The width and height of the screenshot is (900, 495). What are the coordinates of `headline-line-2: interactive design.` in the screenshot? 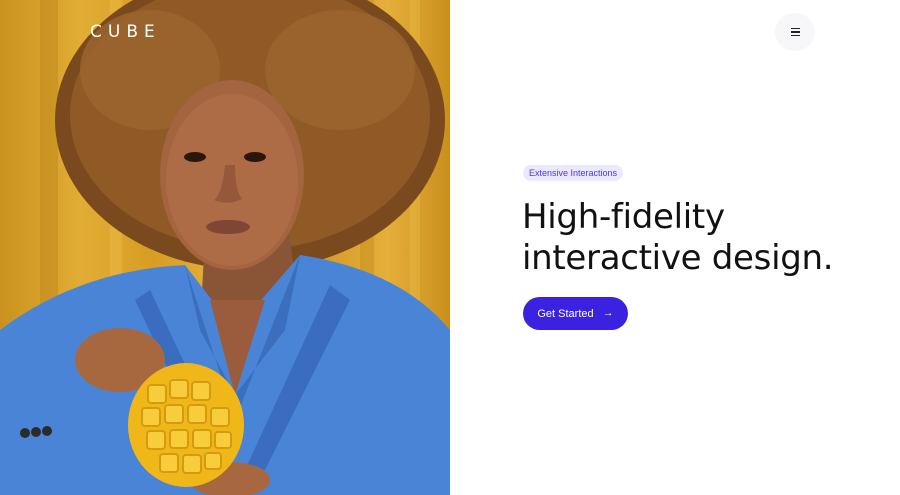 It's located at (678, 258).